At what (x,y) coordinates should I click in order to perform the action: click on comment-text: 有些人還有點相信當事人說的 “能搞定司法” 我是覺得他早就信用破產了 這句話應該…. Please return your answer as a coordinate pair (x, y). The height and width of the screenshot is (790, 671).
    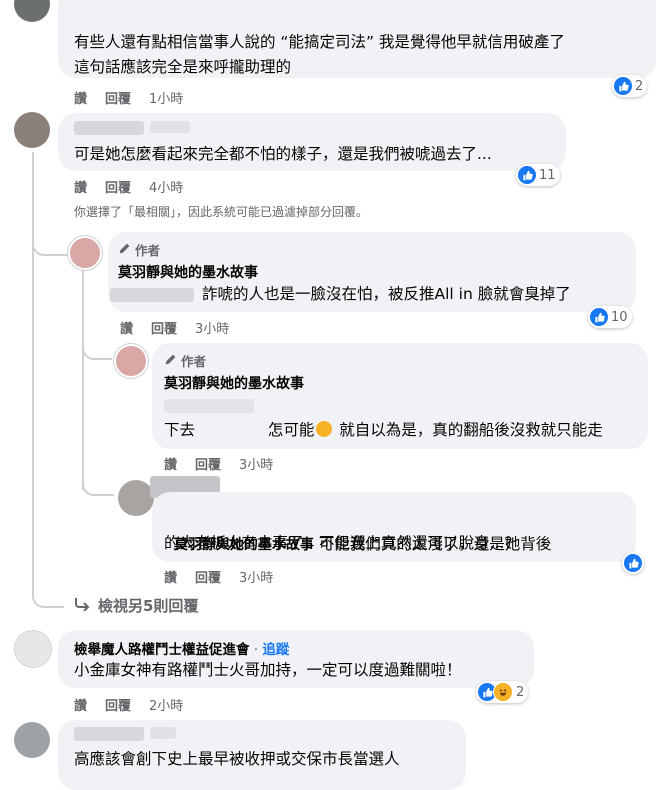
    Looking at the image, I should click on (319, 54).